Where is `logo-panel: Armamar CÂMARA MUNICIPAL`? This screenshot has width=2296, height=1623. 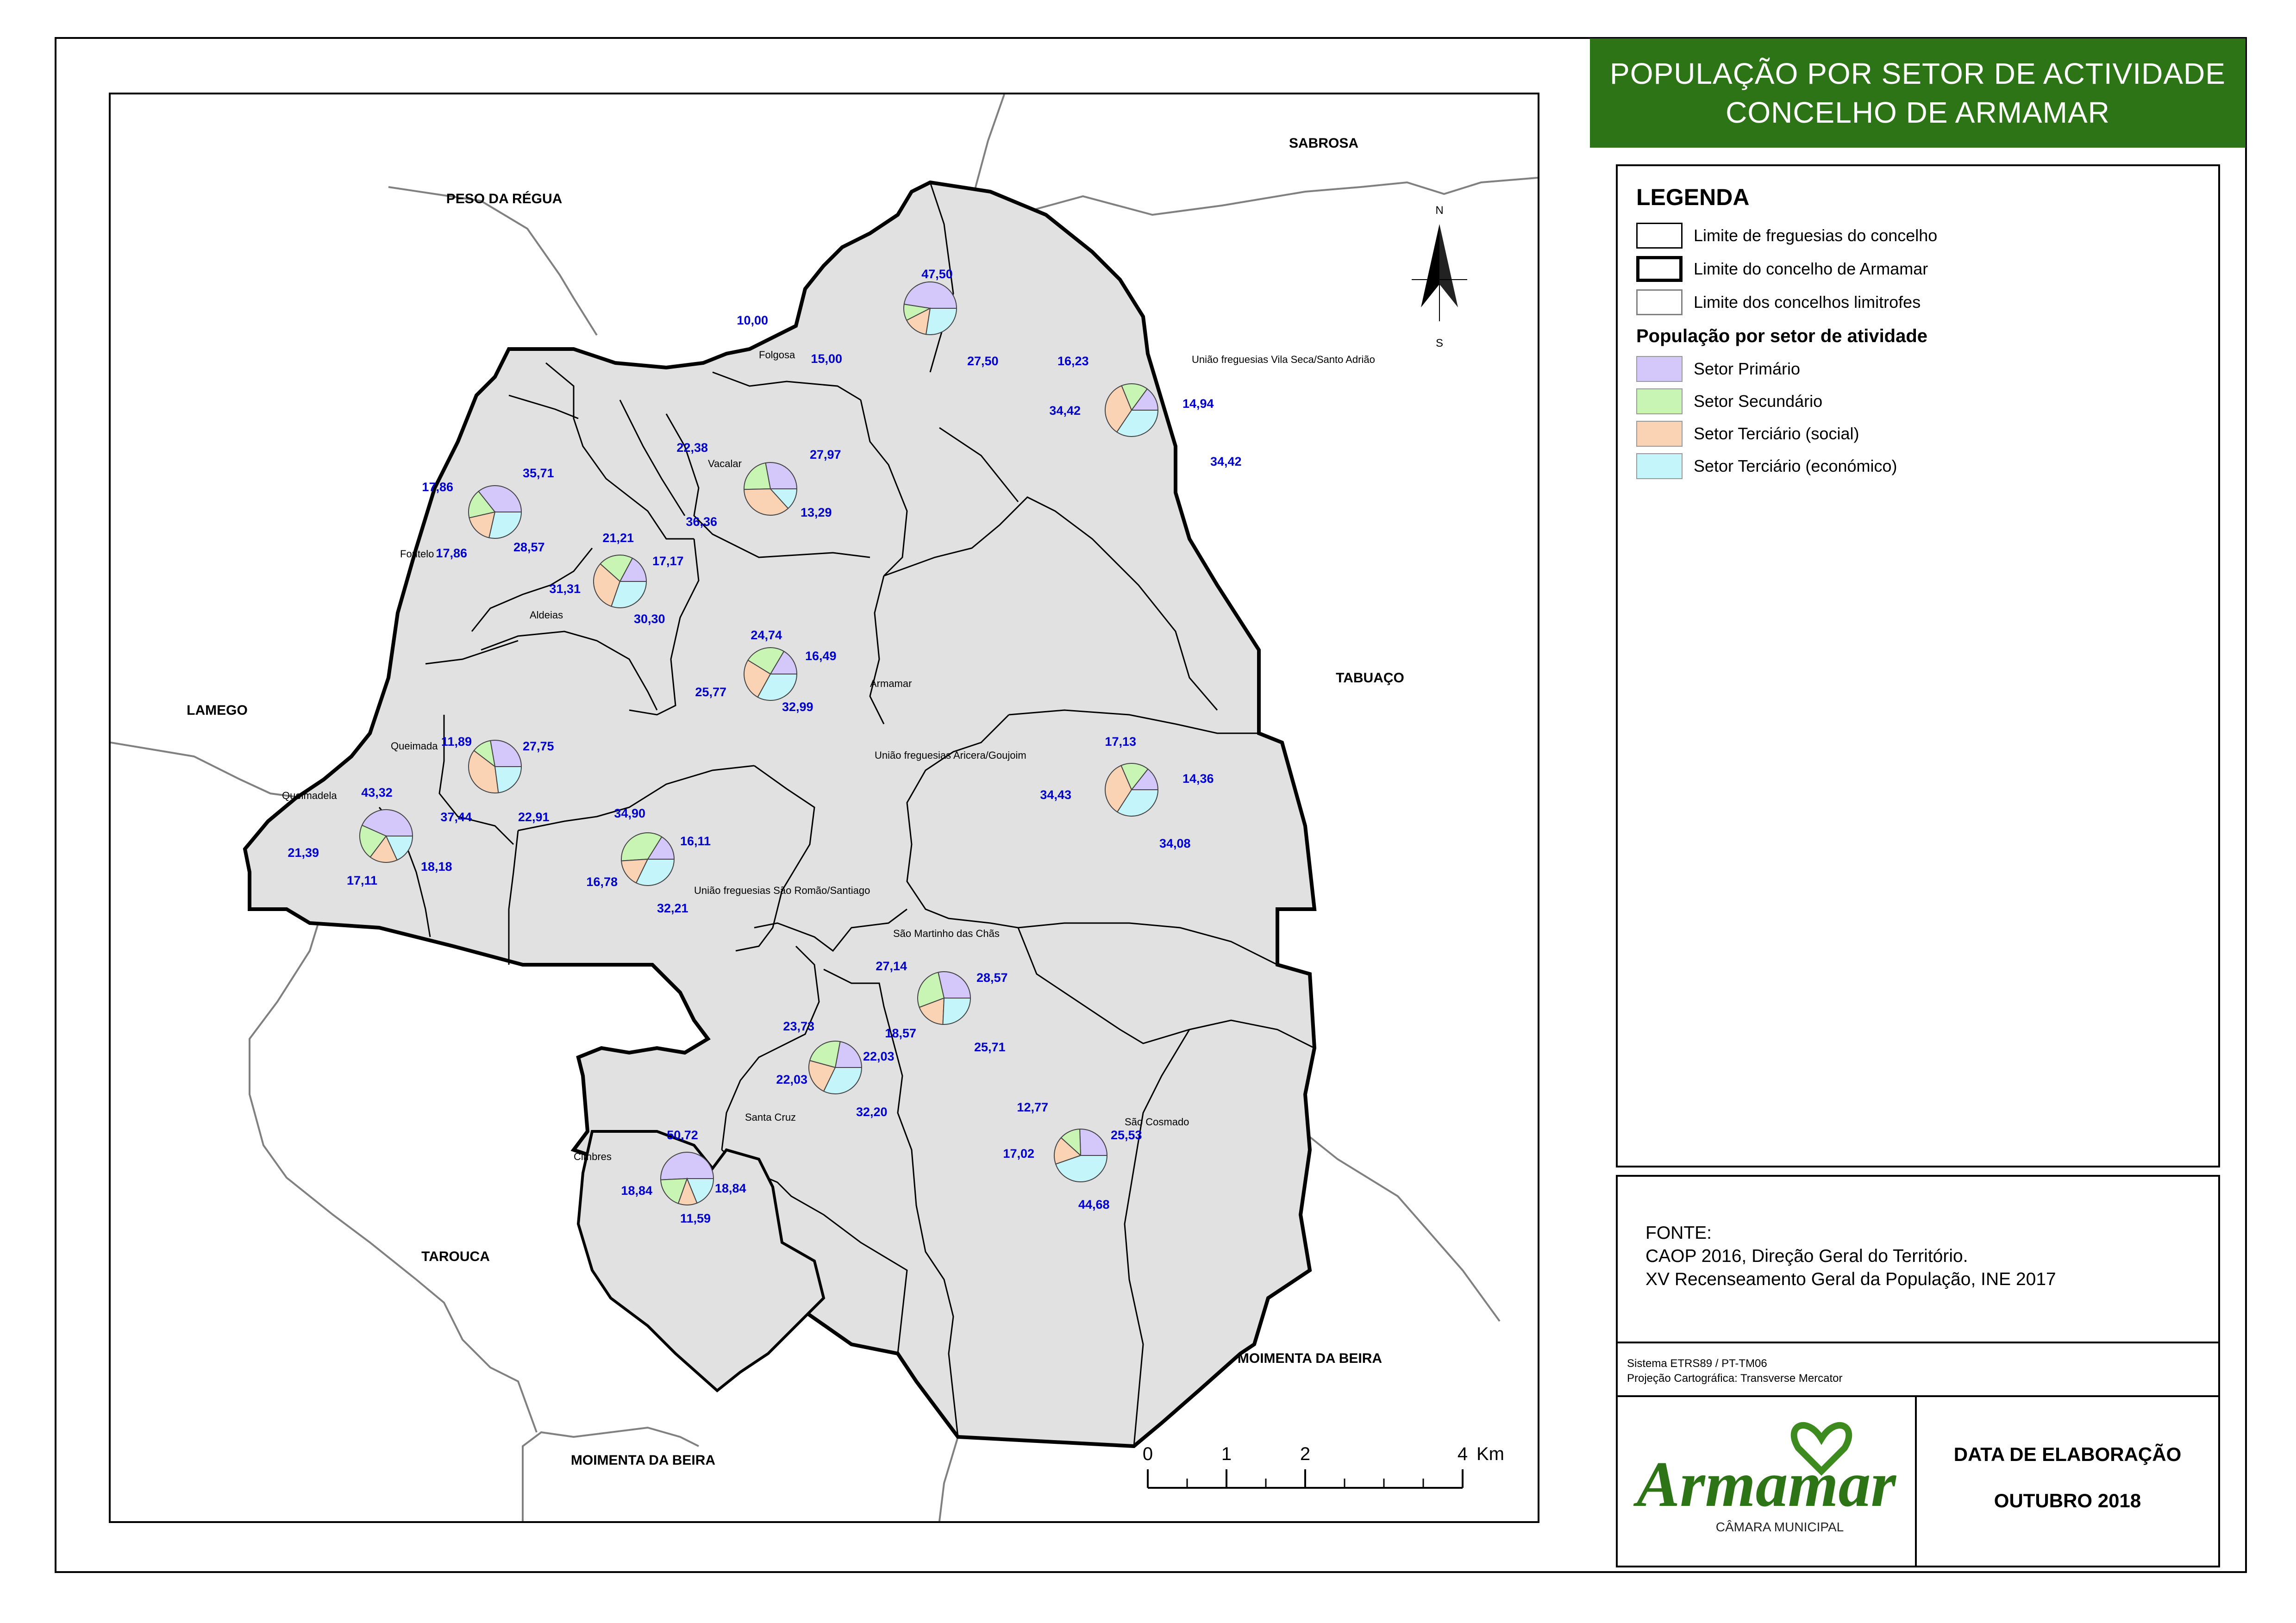
logo-panel: Armamar CÂMARA MUNICIPAL is located at coordinates (1767, 1481).